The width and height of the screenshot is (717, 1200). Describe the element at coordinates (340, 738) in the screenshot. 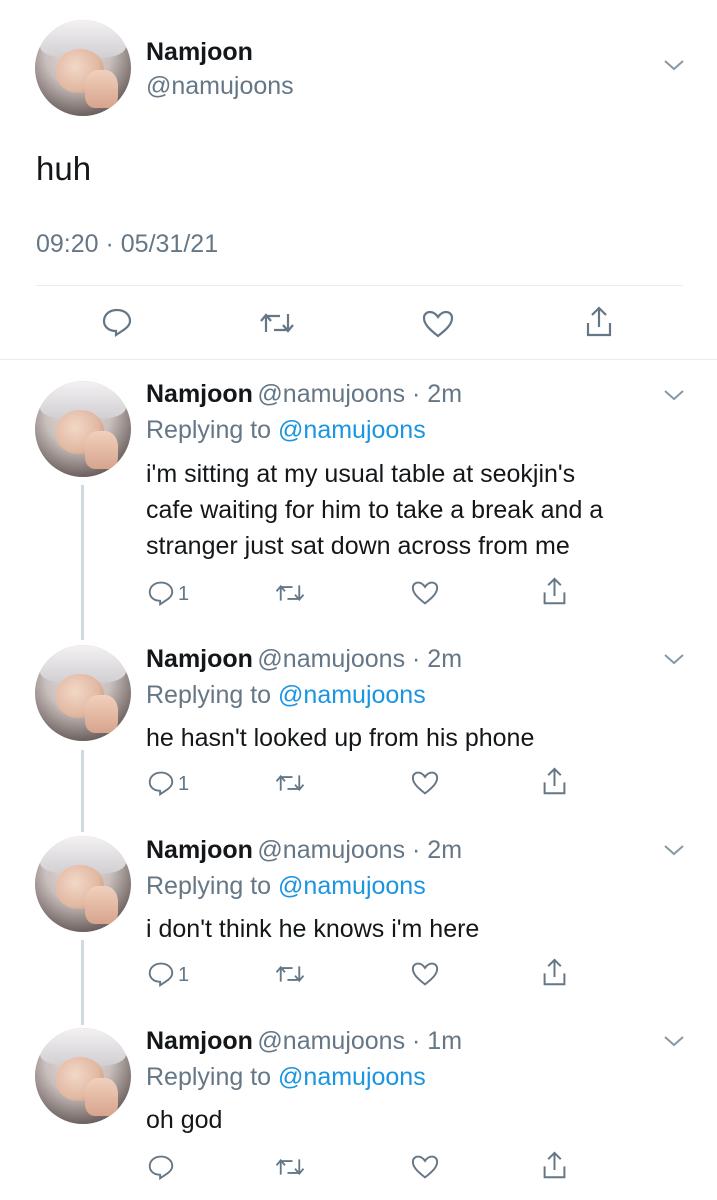

I see `tweet-text: he hasn't looked up from his phone` at that location.